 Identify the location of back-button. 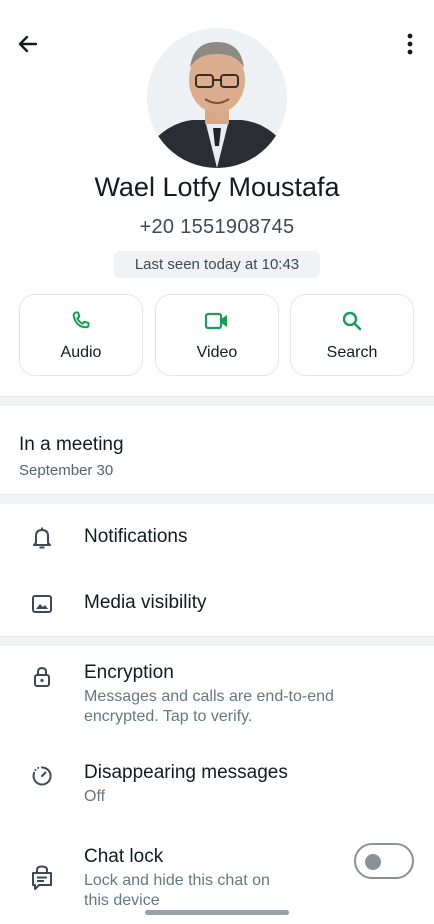
(28, 44).